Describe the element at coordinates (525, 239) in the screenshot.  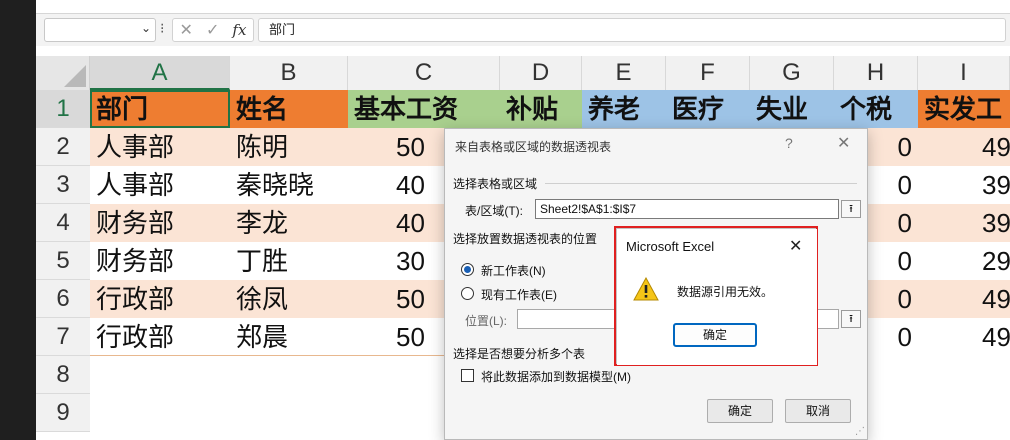
I see `section-location-label: 选择放置数据透视表的位置` at that location.